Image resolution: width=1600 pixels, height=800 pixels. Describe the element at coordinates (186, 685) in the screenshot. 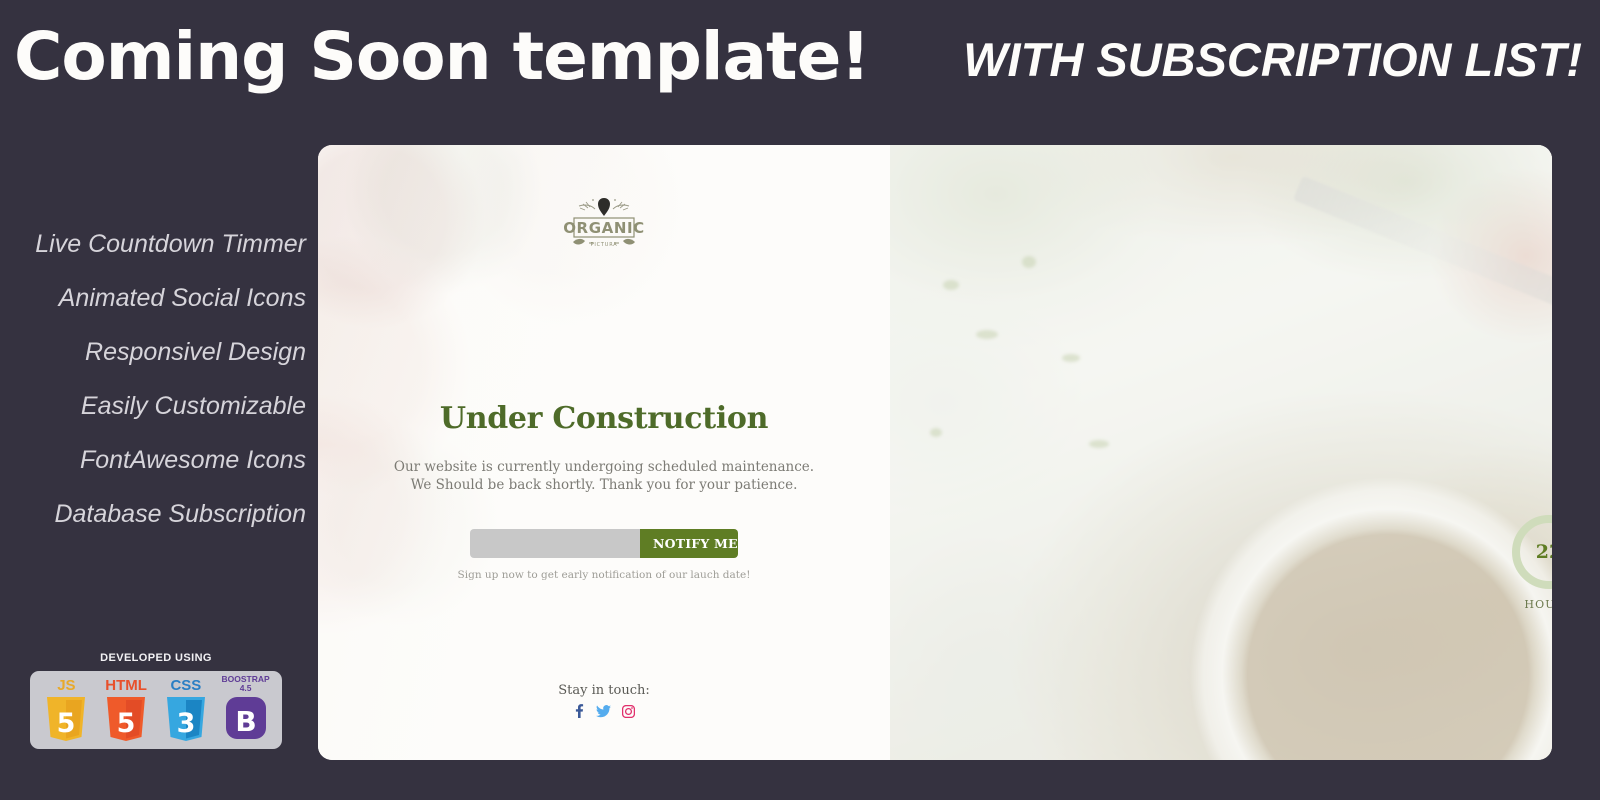

I see `tech-badge-css-label: CSS` at that location.